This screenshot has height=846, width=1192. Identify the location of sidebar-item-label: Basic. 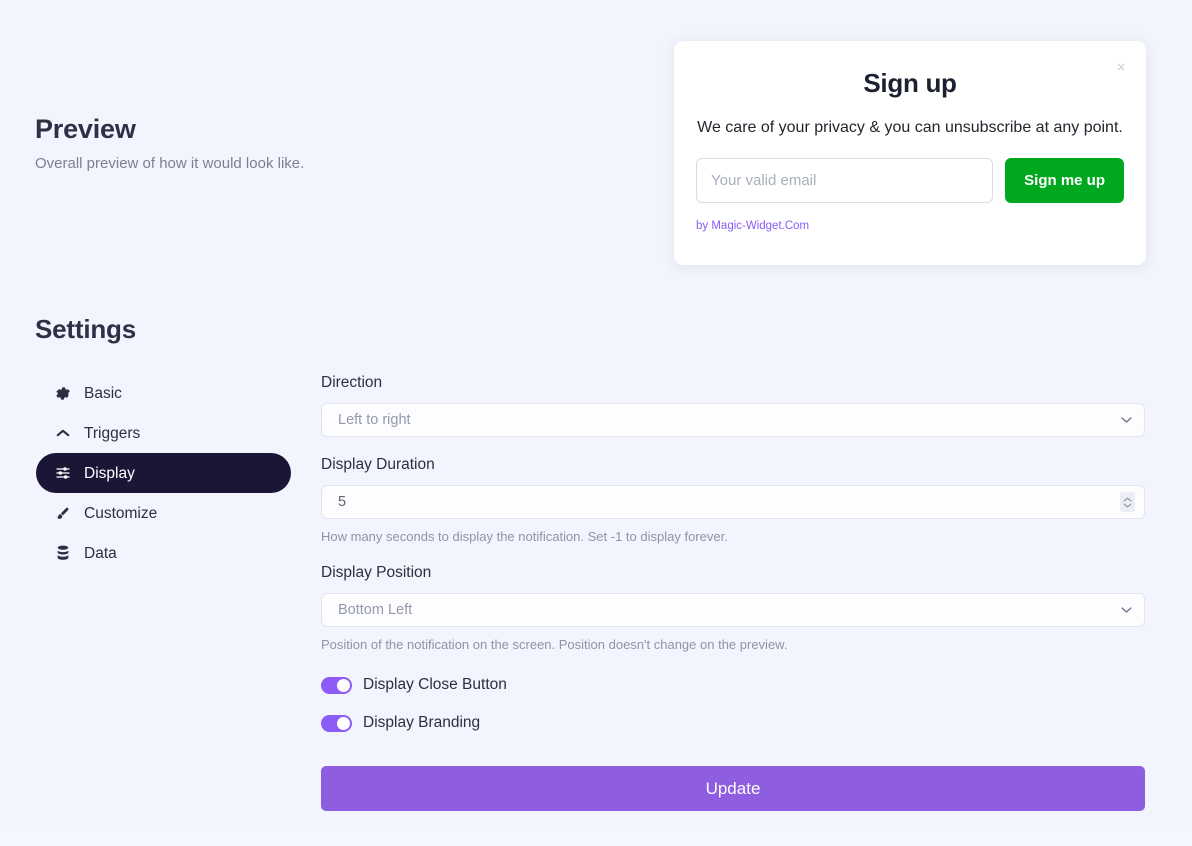
(103, 393).